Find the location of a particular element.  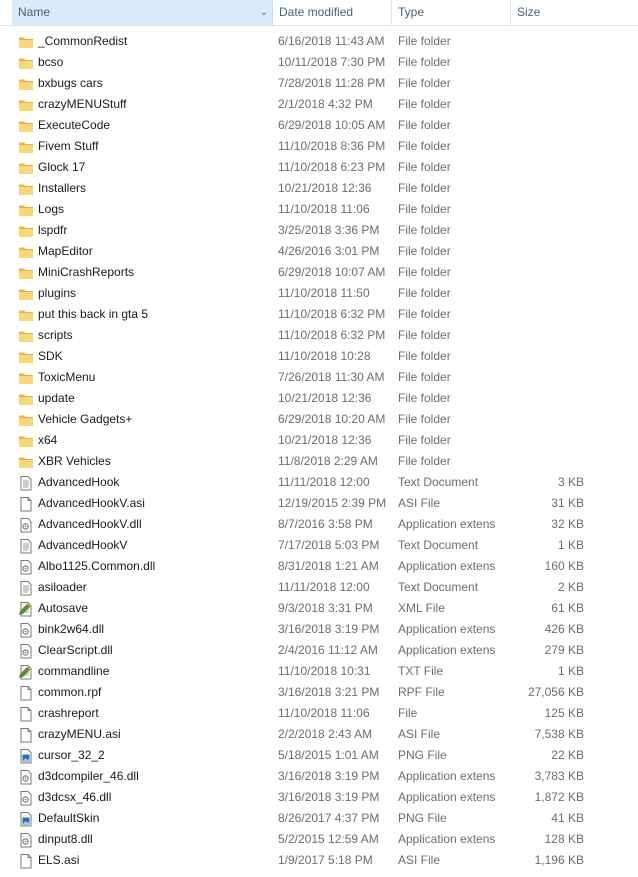

file-size: 27,056 KB is located at coordinates (555, 692).